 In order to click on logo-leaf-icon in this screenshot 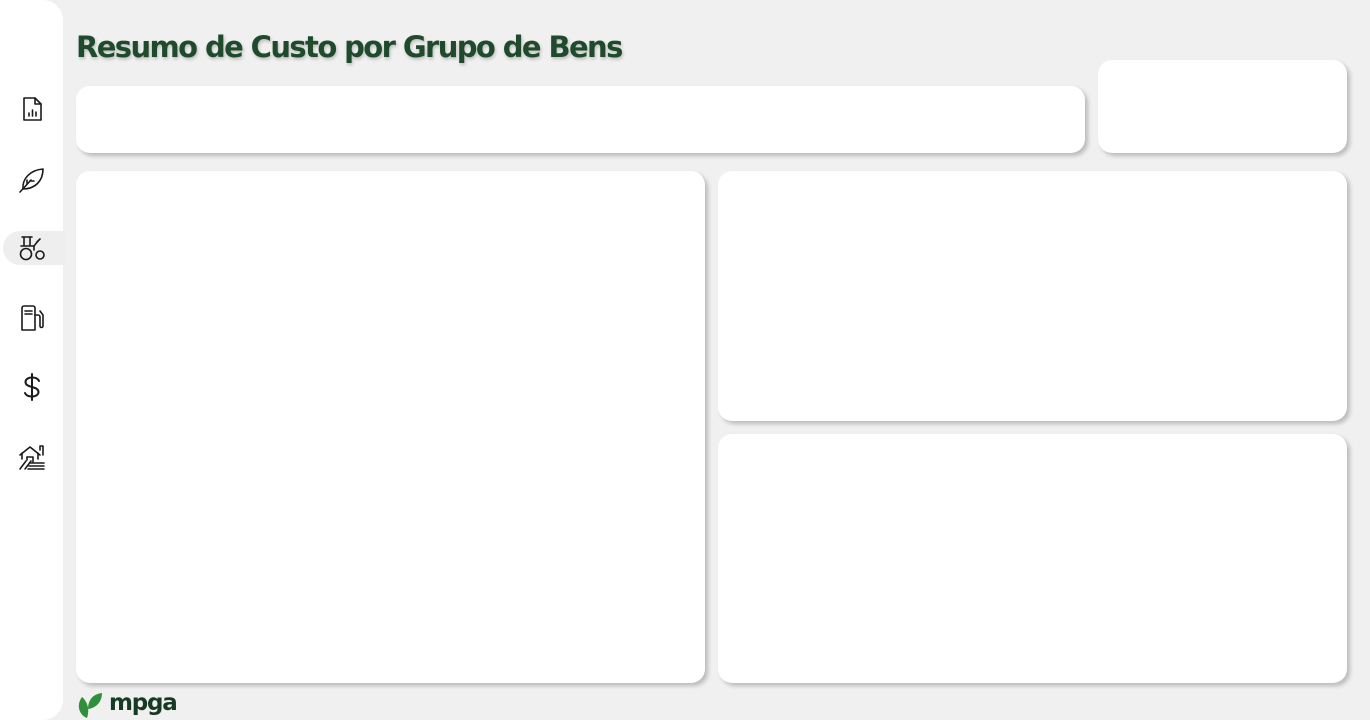, I will do `click(90, 705)`.